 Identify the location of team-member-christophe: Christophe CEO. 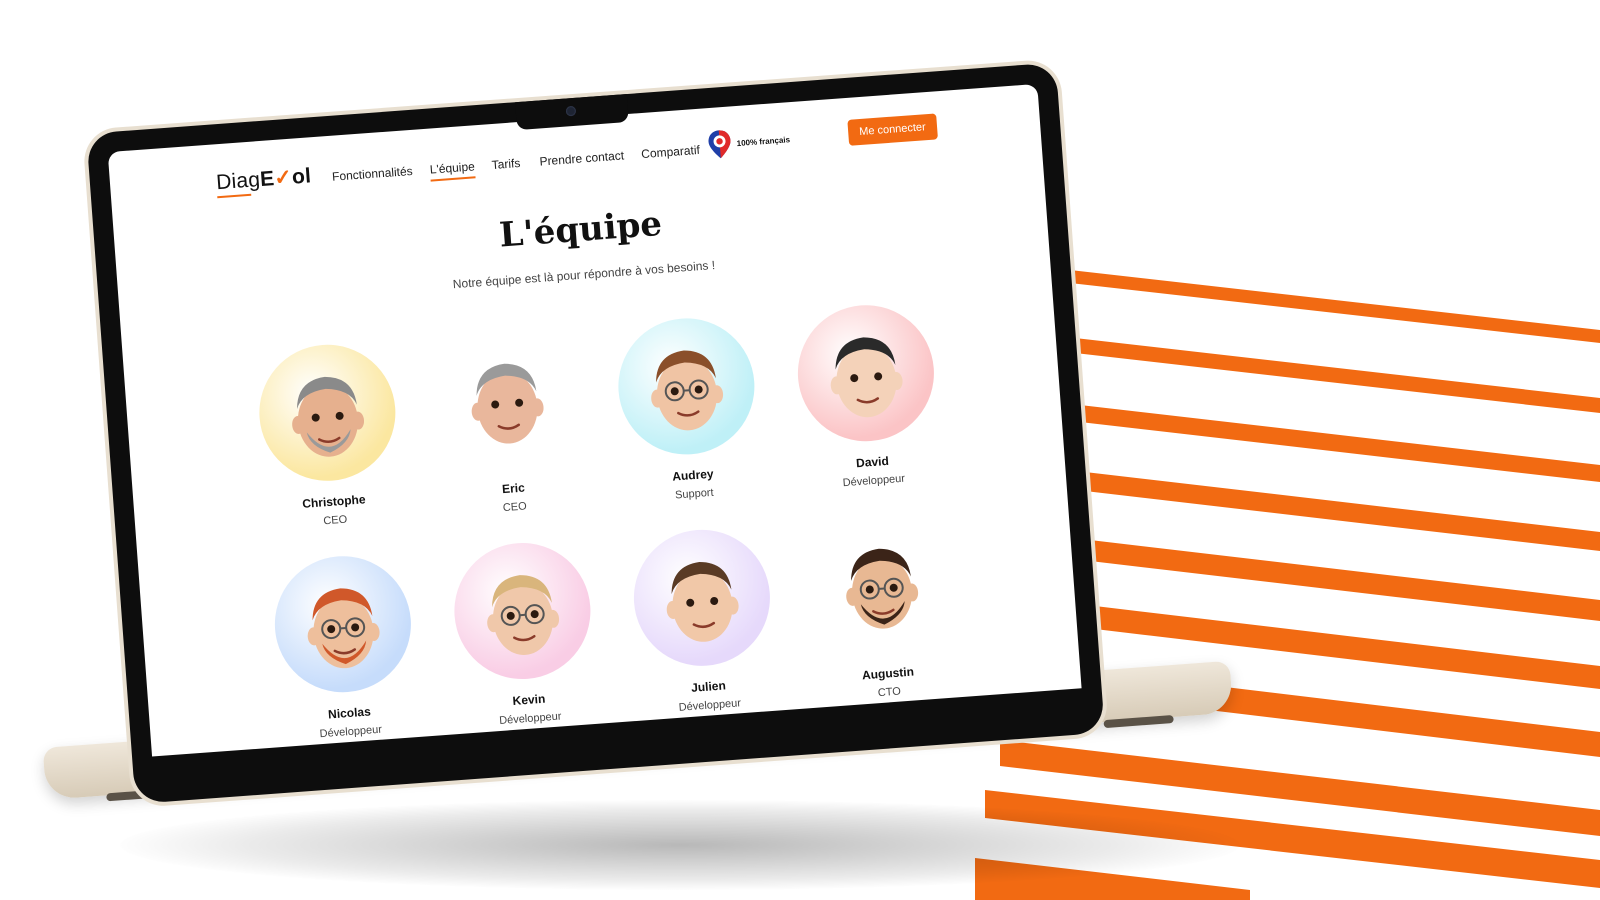
(329, 435).